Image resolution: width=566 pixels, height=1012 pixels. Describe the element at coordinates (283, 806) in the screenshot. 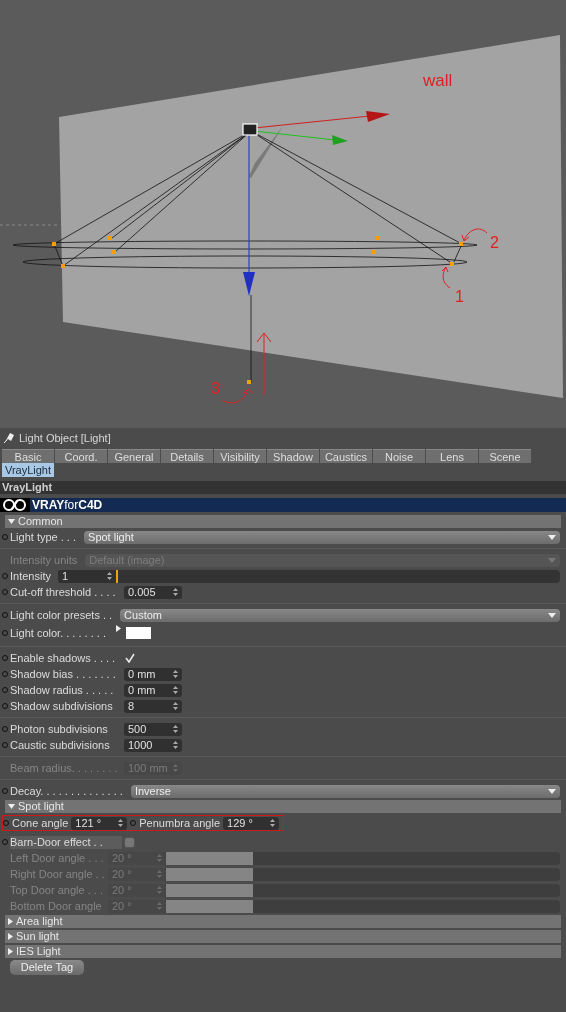

I see `group-header: Spot light` at that location.